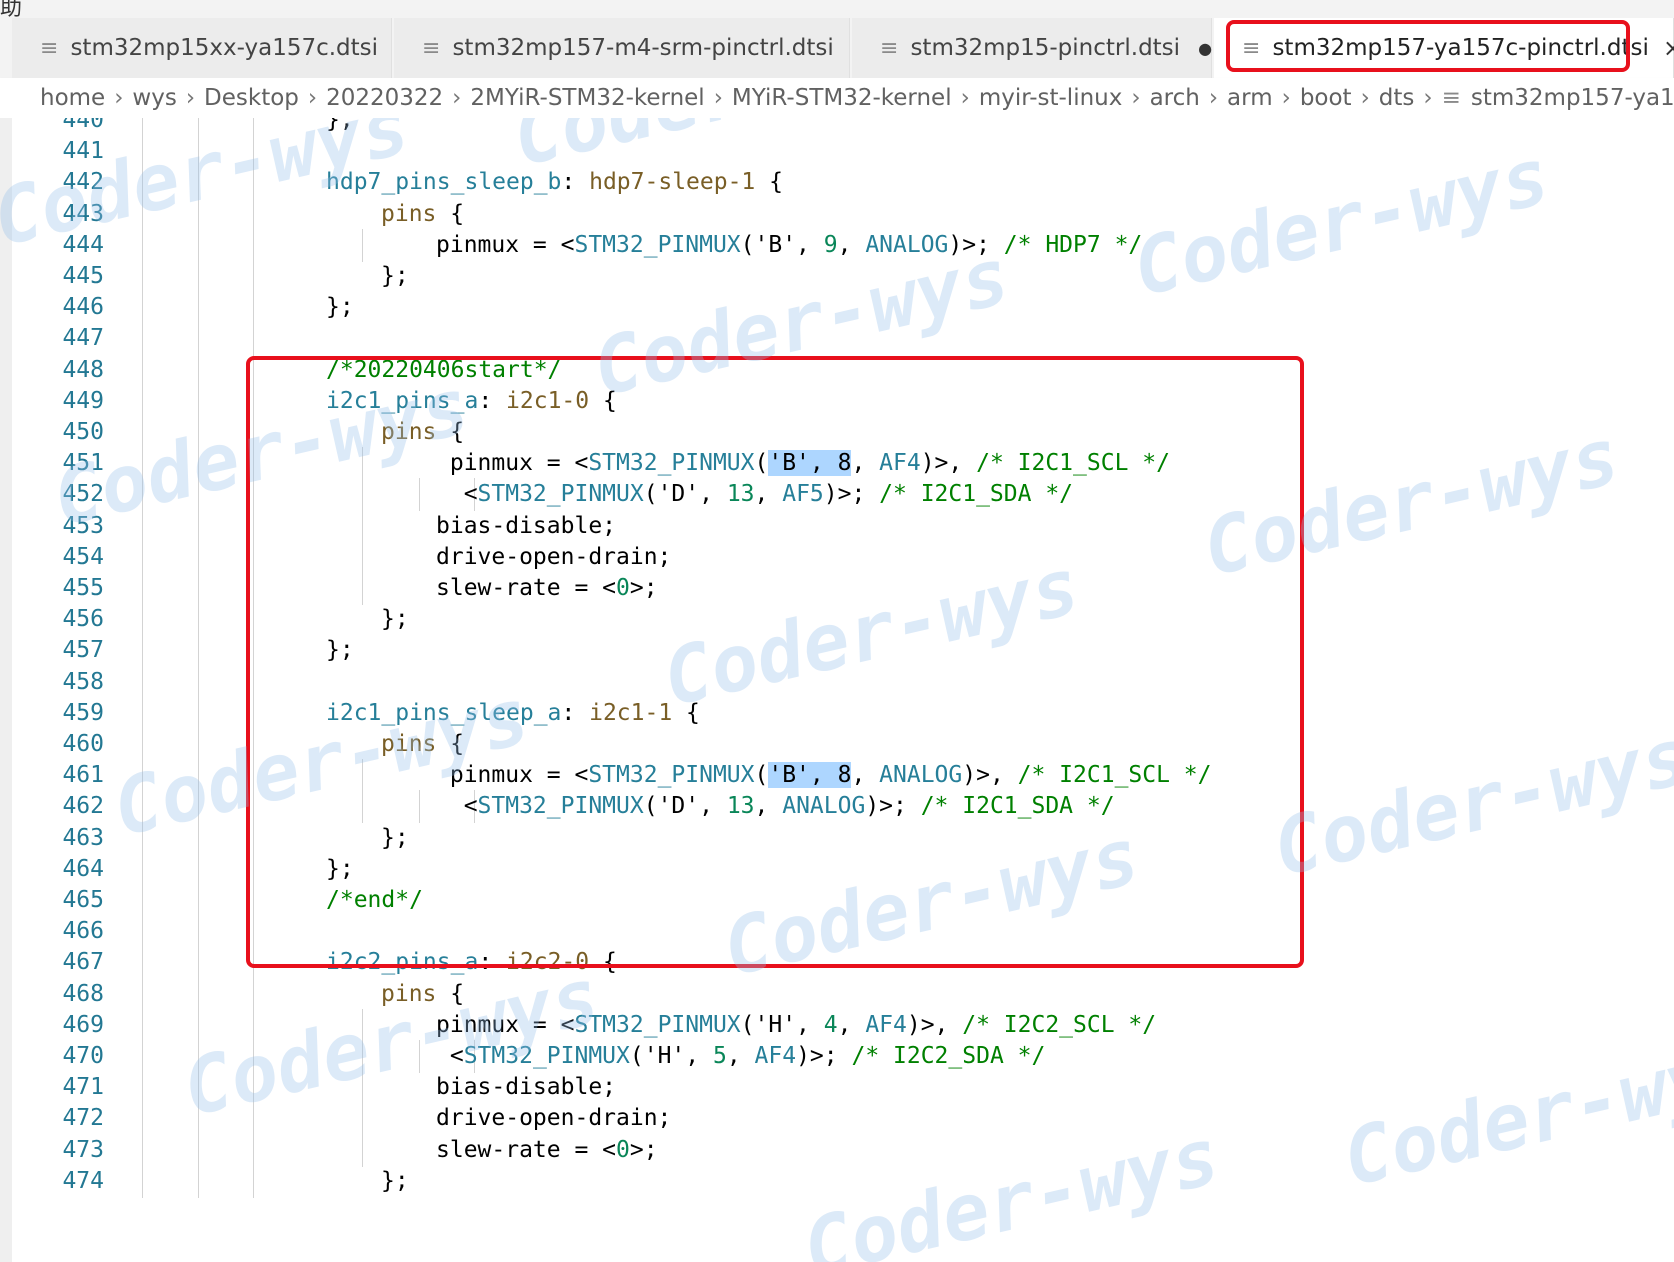 The width and height of the screenshot is (1674, 1262). I want to click on code-token: bias-disable;, so click(526, 525).